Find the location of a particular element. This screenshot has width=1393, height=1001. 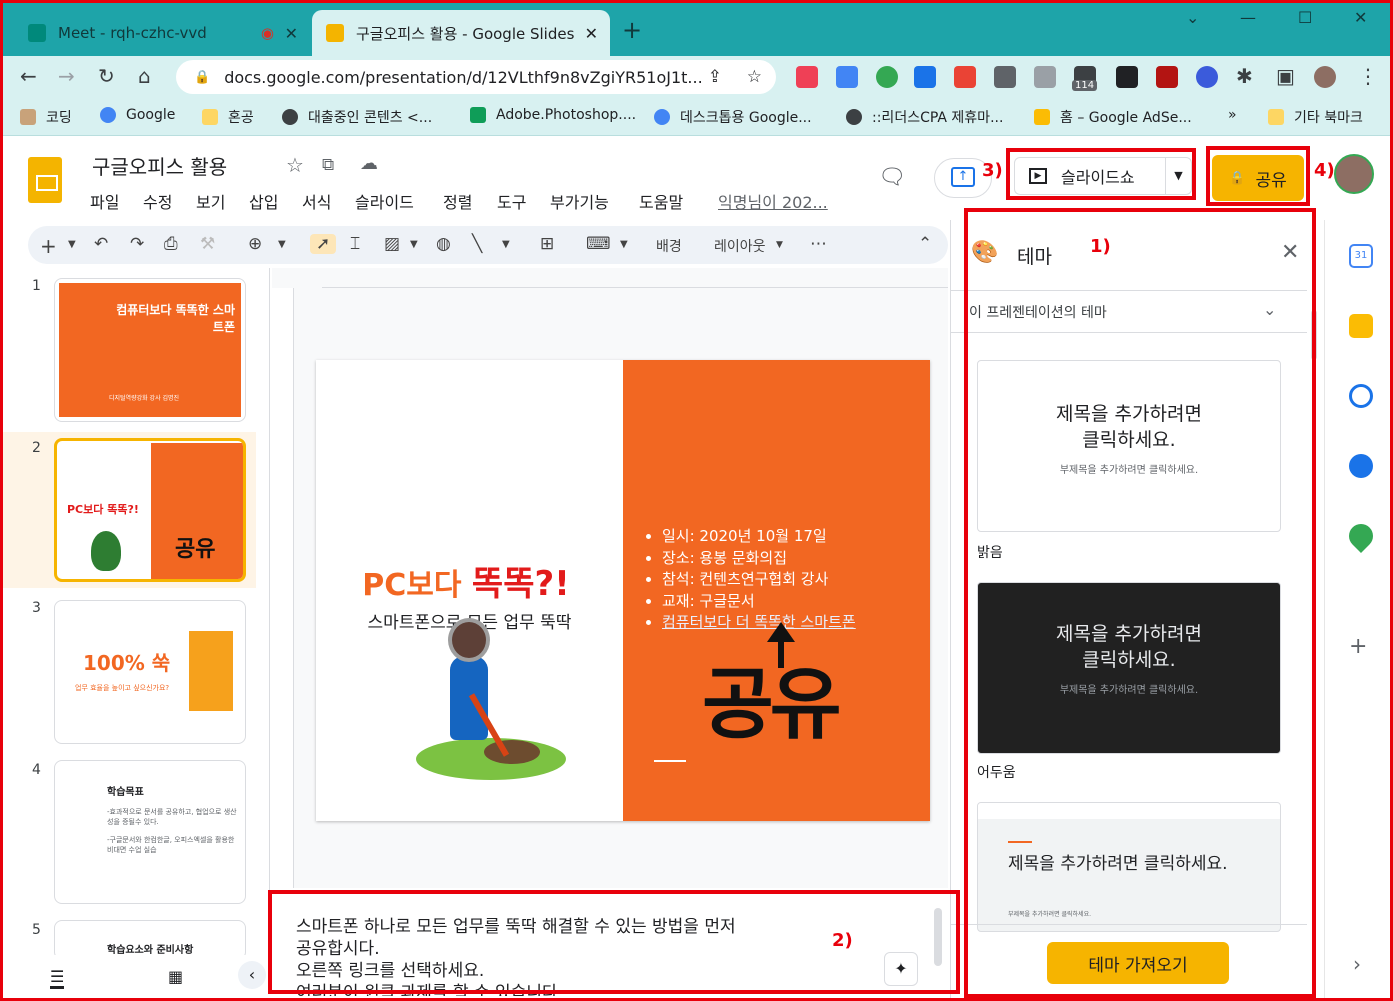

annotation-label-2: 2) is located at coordinates (842, 940).